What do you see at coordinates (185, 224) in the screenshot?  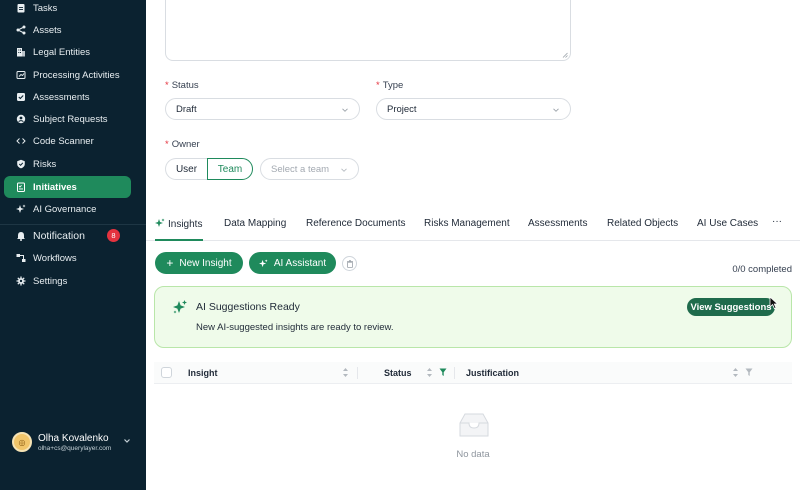 I see `tab-label: Insights` at bounding box center [185, 224].